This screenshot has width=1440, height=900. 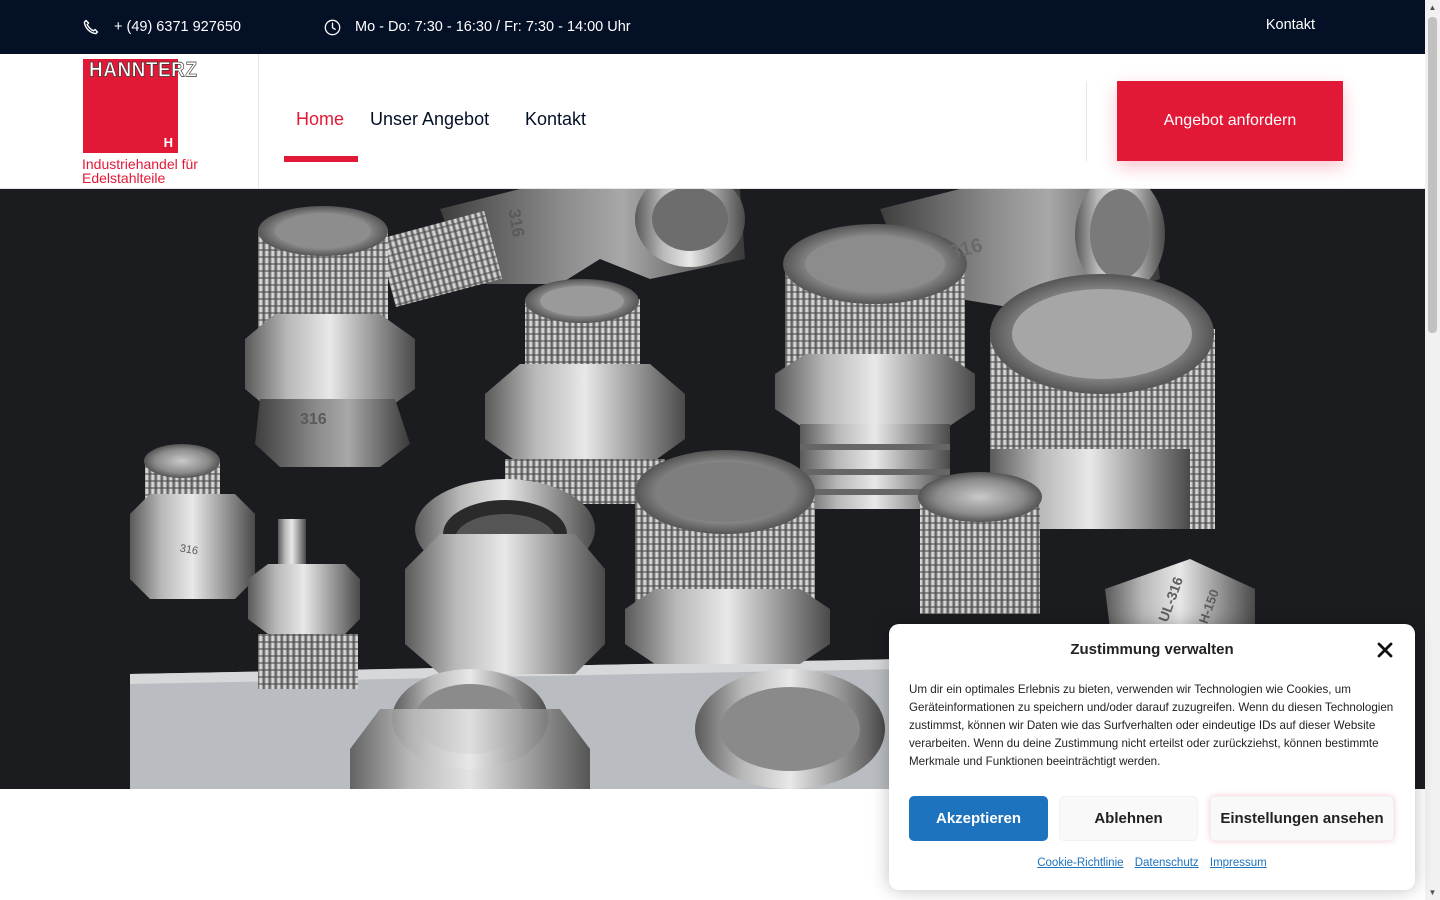 What do you see at coordinates (1167, 863) in the screenshot?
I see `privacy-link: Datenschutz` at bounding box center [1167, 863].